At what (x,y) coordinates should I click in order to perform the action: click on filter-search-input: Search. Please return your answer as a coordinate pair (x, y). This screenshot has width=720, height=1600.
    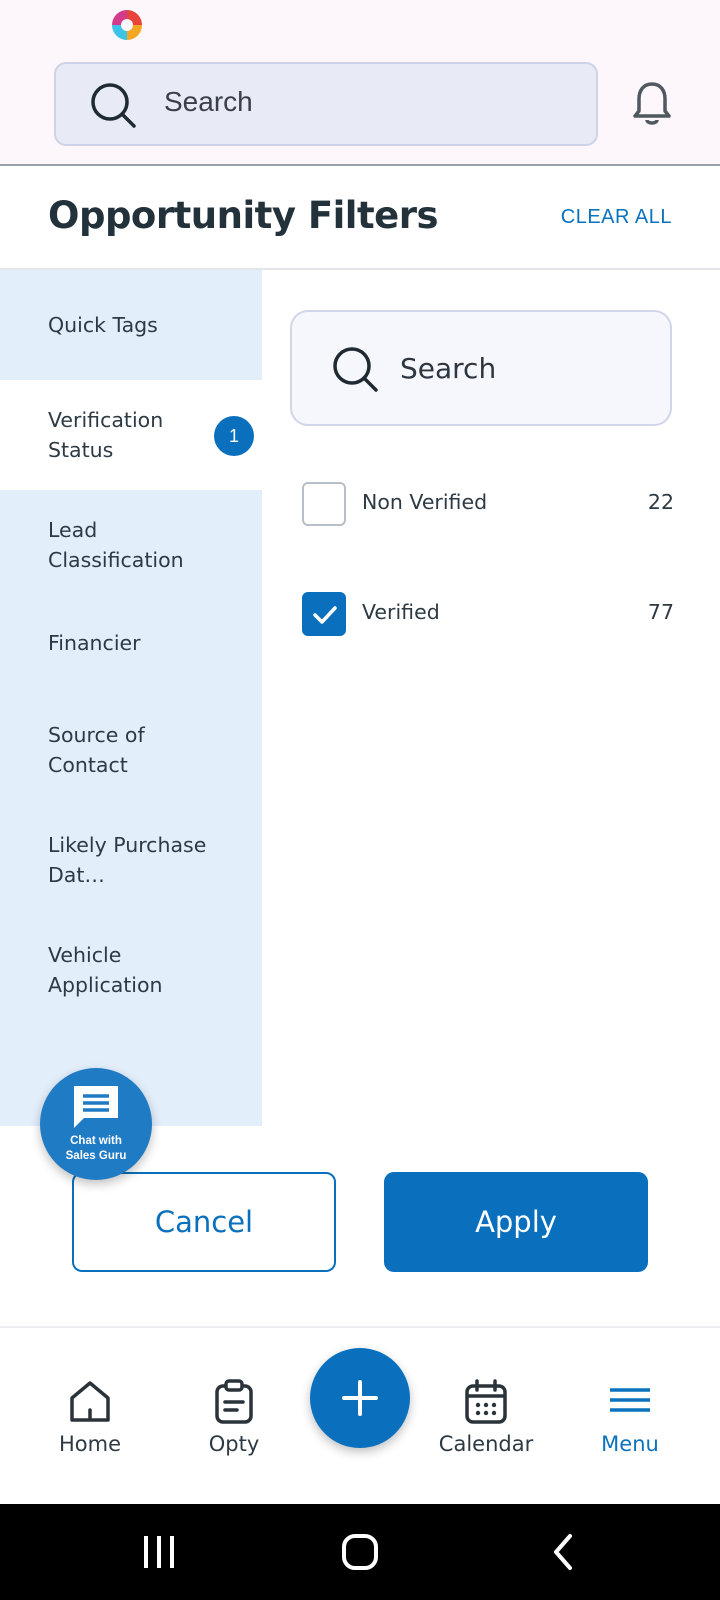
    Looking at the image, I should click on (481, 368).